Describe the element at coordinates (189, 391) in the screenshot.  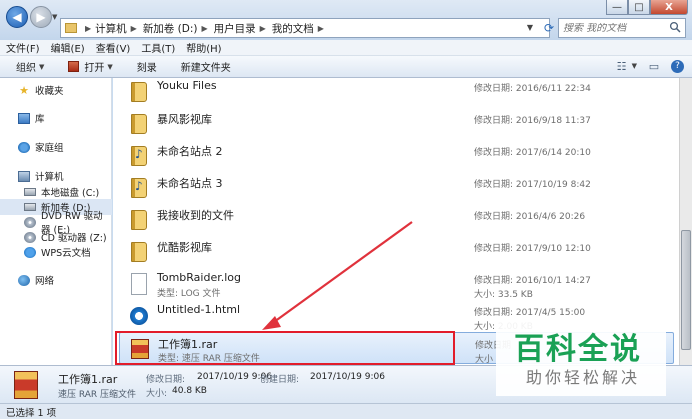
I see `details-size-value: 40.8 KB` at that location.